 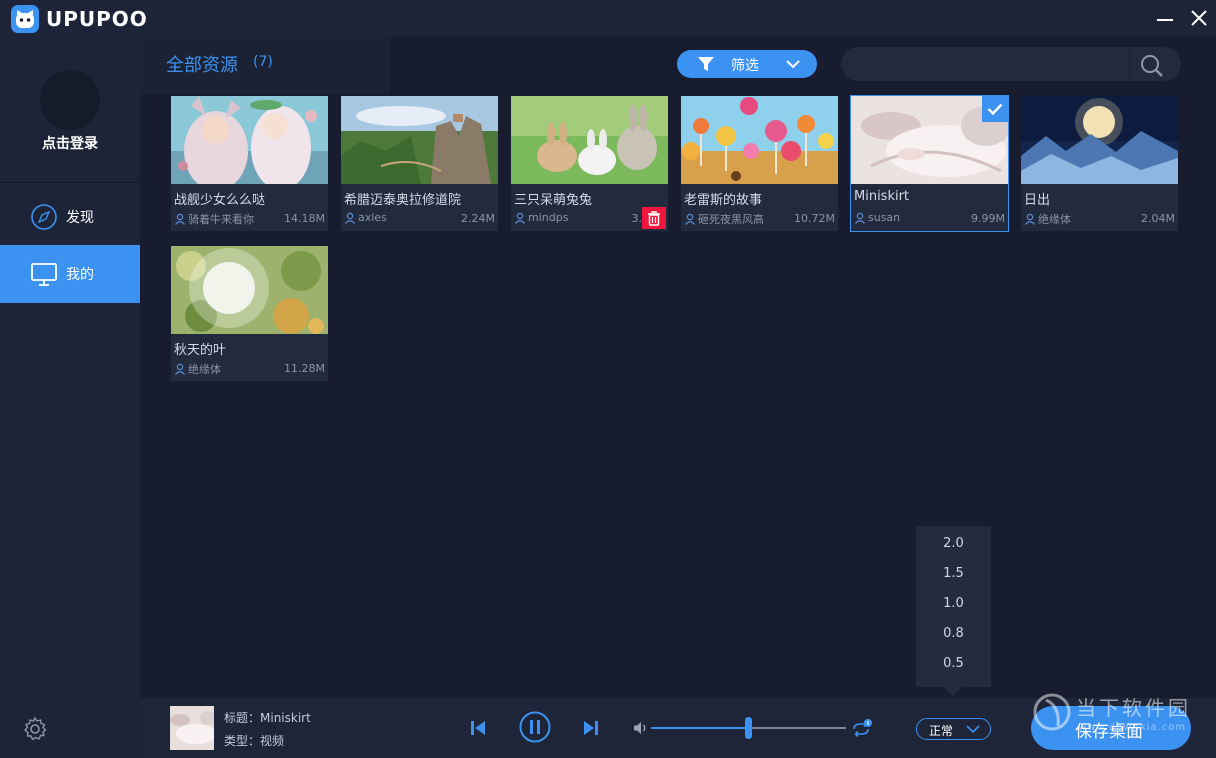 I want to click on sidebar-item-mine: 我的, so click(x=70, y=274).